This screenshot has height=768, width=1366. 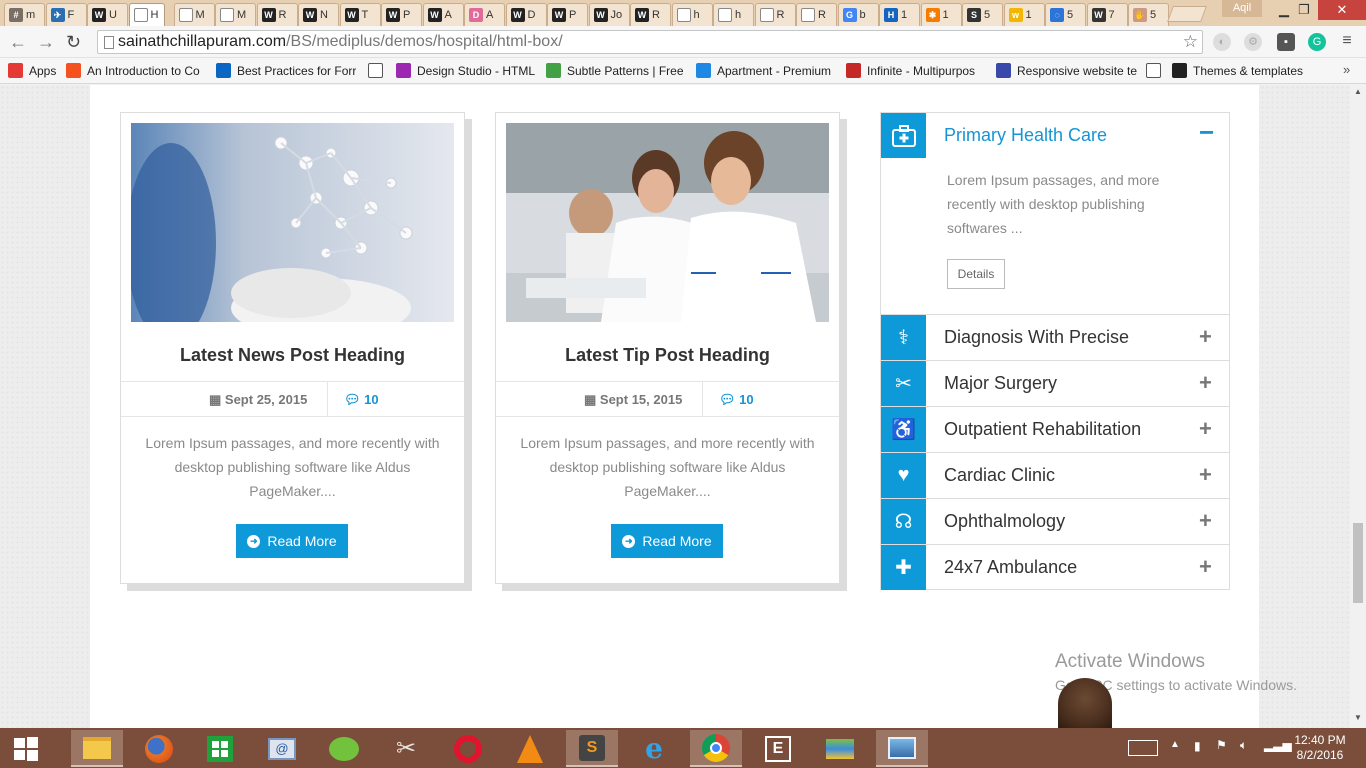 What do you see at coordinates (1024, 14) in the screenshot?
I see `browser-tab: w1` at bounding box center [1024, 14].